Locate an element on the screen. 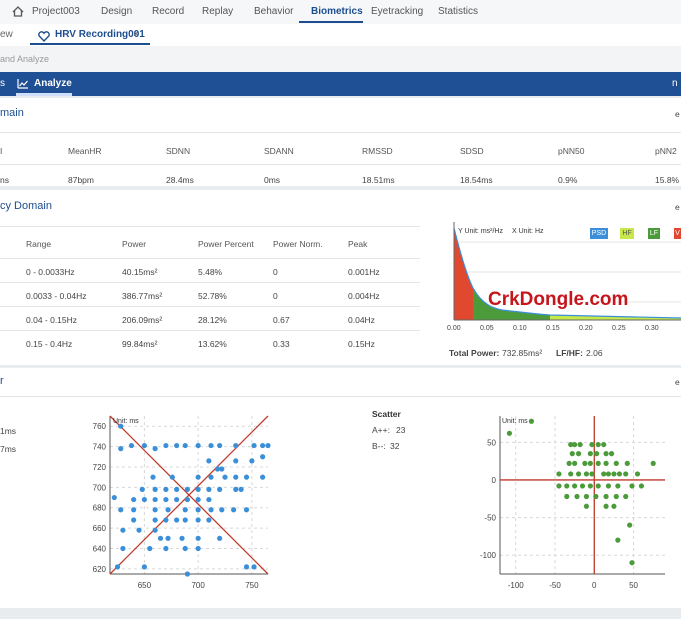 Image resolution: width=681 pixels, height=619 pixels. tab-close-icon: × is located at coordinates (136, 34).